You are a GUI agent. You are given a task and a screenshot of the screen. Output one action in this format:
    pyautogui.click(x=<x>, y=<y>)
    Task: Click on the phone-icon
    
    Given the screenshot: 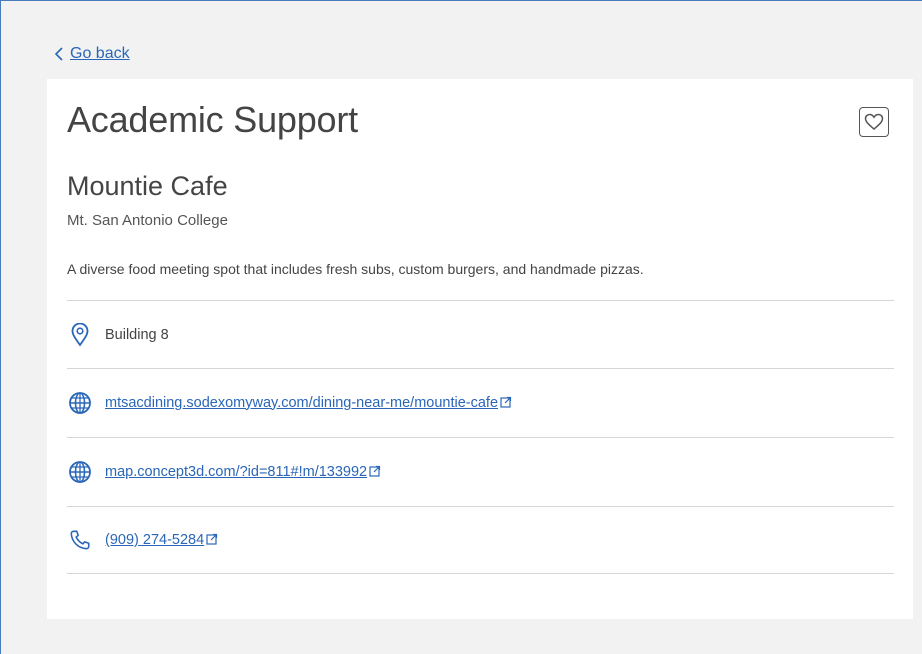 What is the action you would take?
    pyautogui.click(x=80, y=540)
    